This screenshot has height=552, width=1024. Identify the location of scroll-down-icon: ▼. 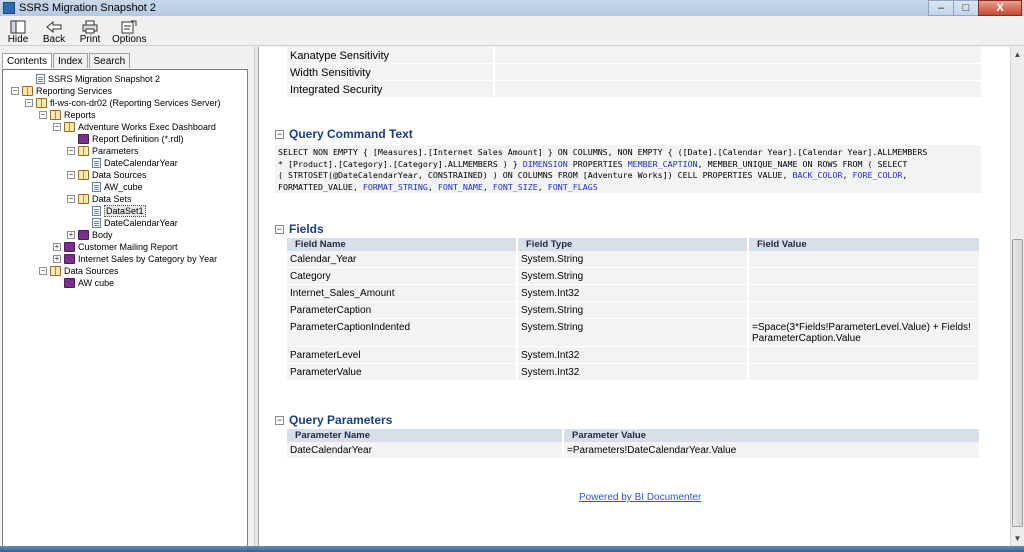
(1017, 538).